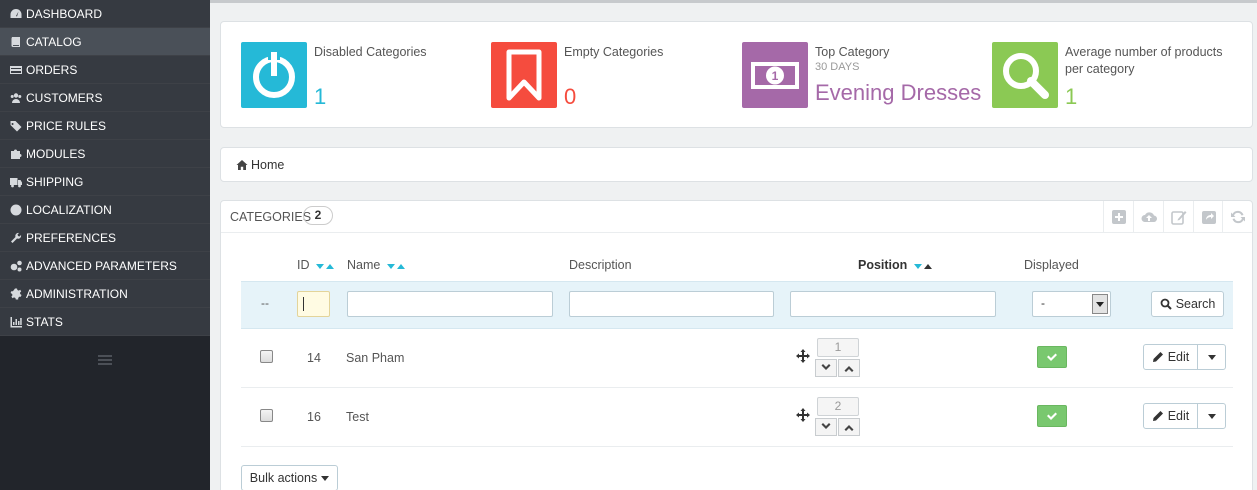 This screenshot has width=1257, height=490. What do you see at coordinates (44, 321) in the screenshot?
I see `sidebar-item-label: STATS` at bounding box center [44, 321].